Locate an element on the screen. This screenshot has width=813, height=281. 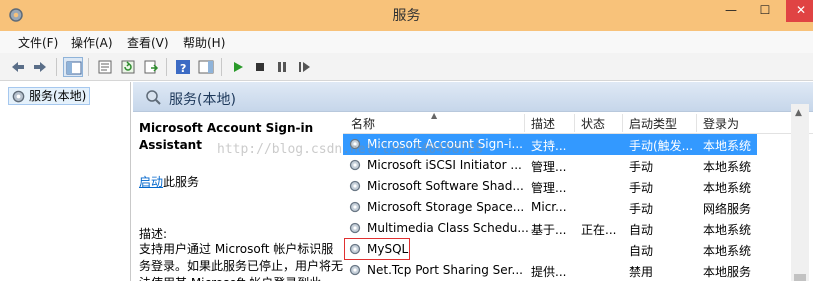
maximize-button: ☐ is located at coordinates (765, 11).